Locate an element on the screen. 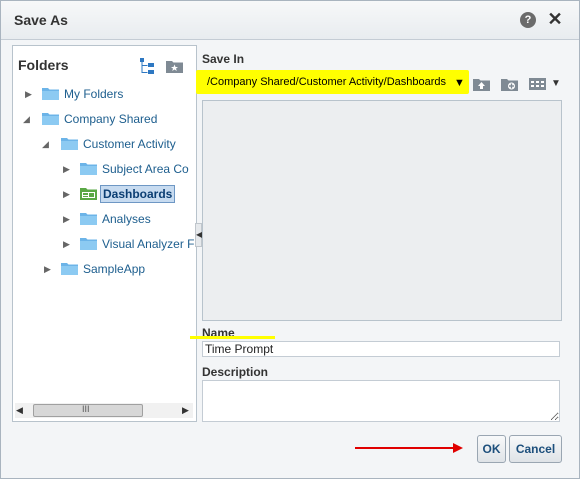 The width and height of the screenshot is (580, 479). scrollbar-grip: III is located at coordinates (86, 409).